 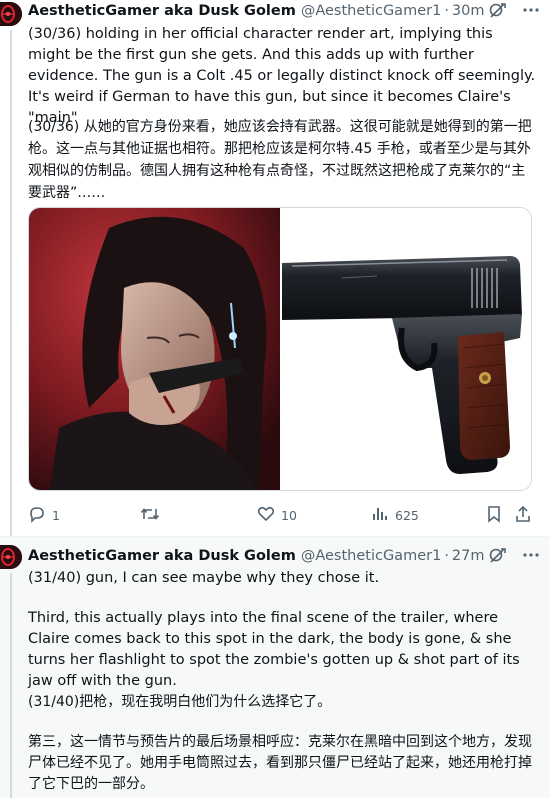 What do you see at coordinates (289, 515) in the screenshot?
I see `like-count: 10` at bounding box center [289, 515].